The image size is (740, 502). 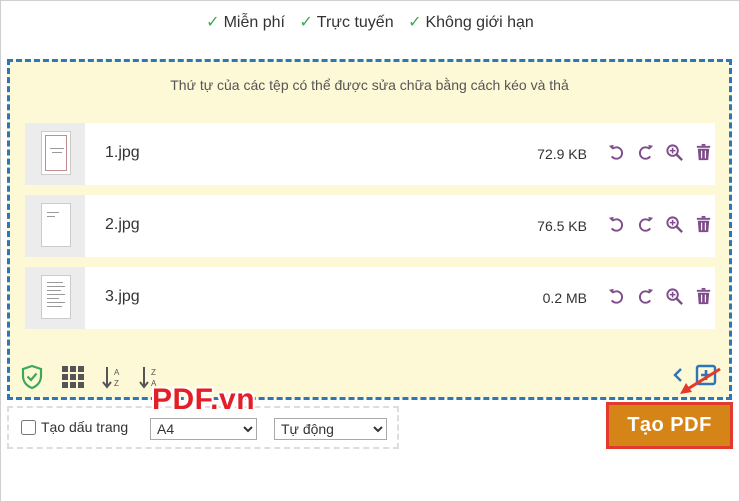 I want to click on feature-item: ✓ Miễn phí, so click(x=245, y=22).